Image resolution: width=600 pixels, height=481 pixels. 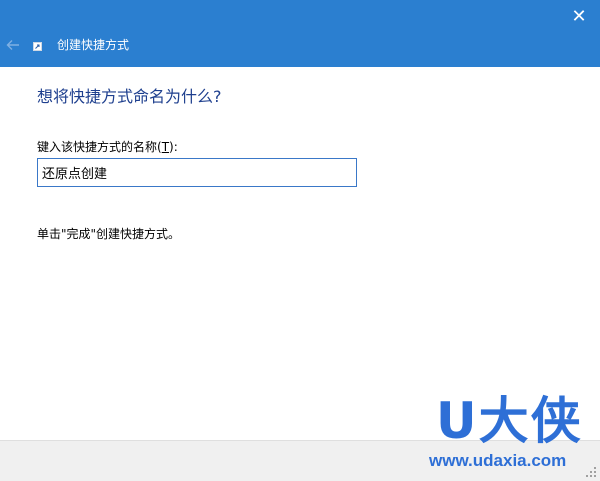 I want to click on shortcut-name-input, so click(x=197, y=172).